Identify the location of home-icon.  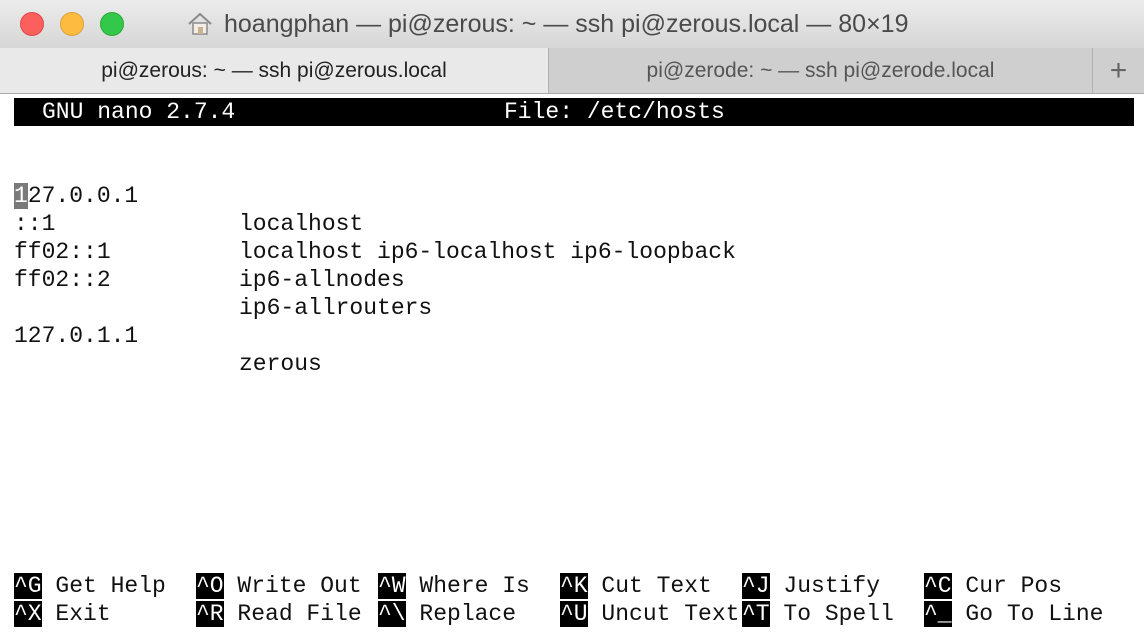
(200, 24).